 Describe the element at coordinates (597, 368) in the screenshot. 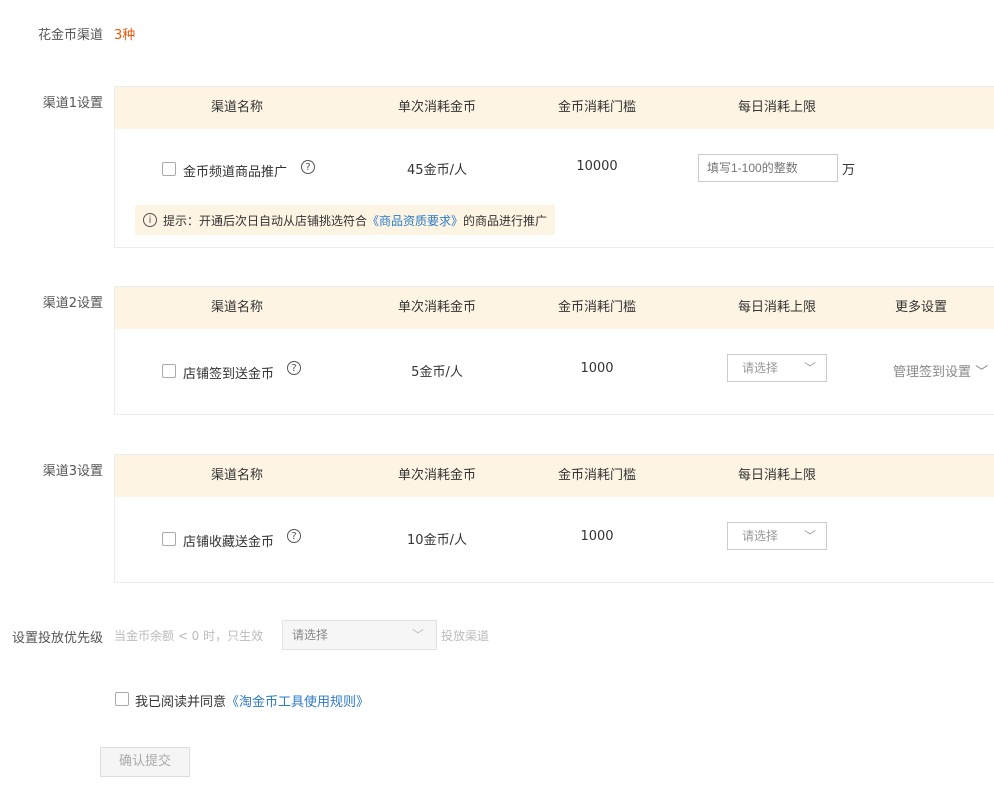

I see `channel2-threshold: 1000` at that location.